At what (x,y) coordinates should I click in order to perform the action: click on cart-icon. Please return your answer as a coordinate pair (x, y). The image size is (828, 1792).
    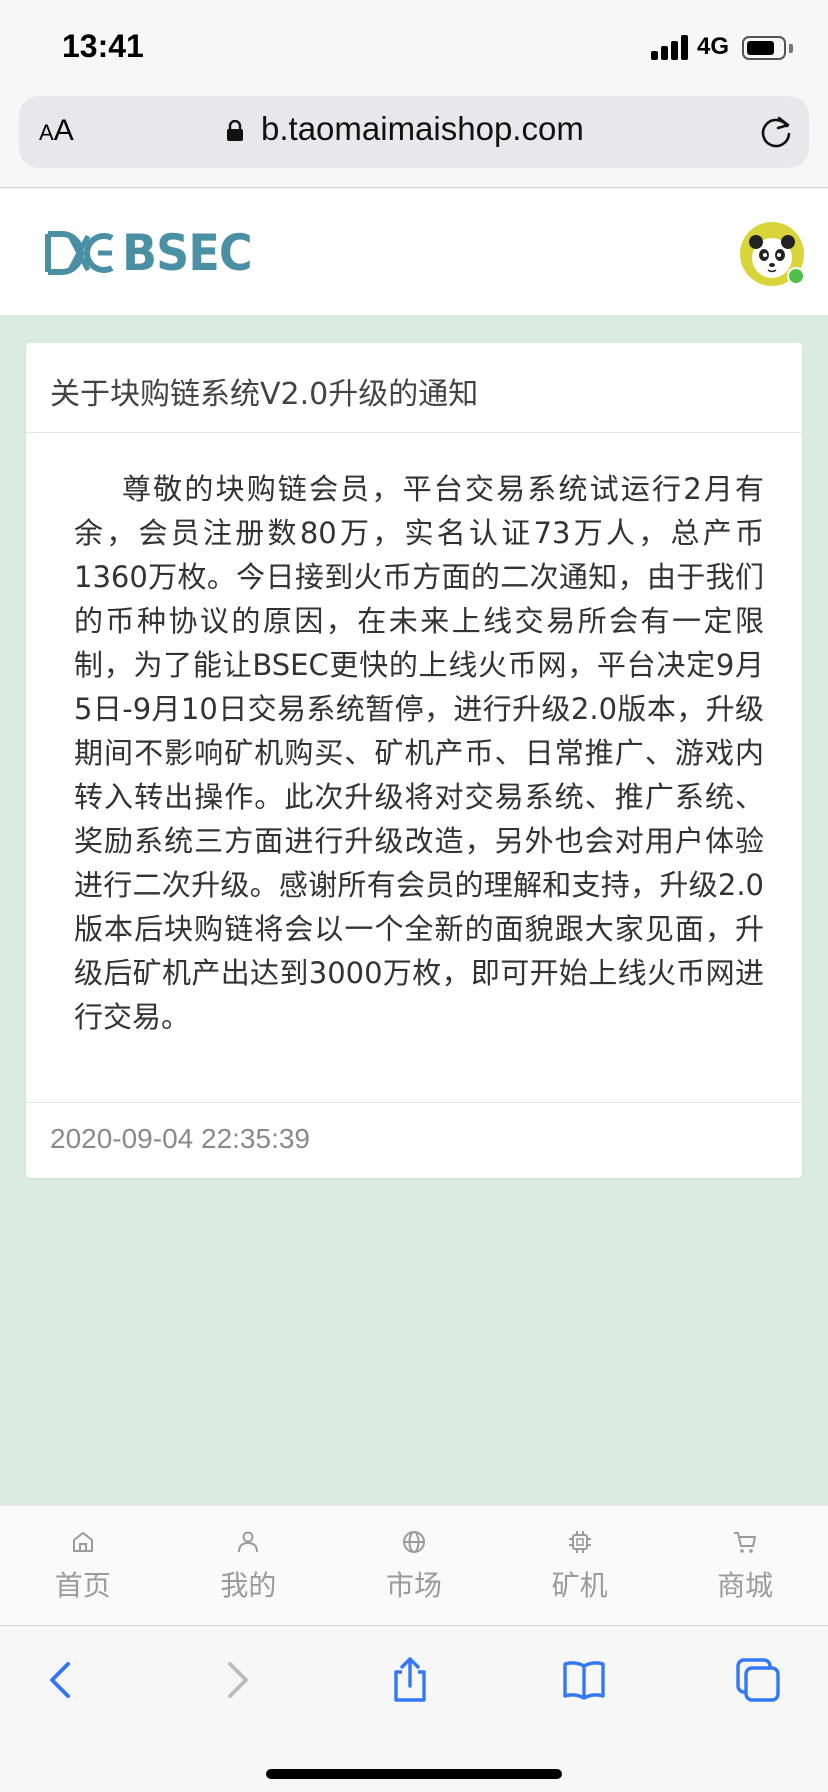
    Looking at the image, I should click on (745, 1542).